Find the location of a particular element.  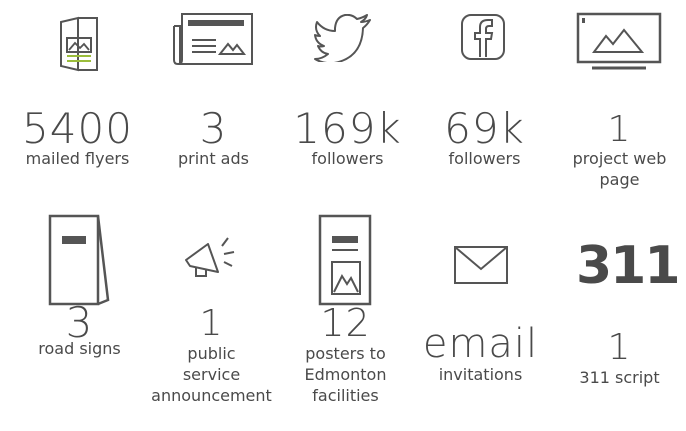

stat-label-twitter-followers: followers is located at coordinates (347, 158).